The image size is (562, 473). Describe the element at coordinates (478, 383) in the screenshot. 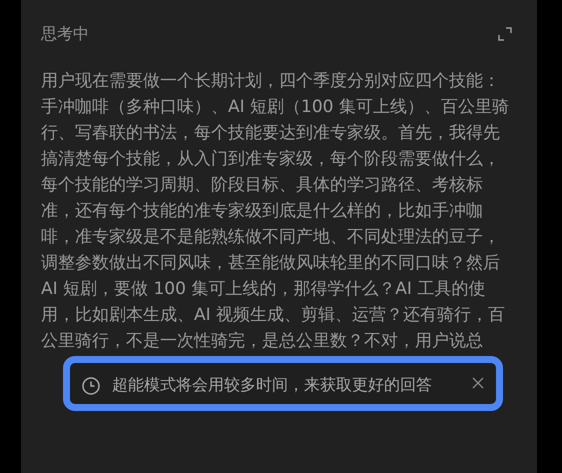

I see `close-icon` at that location.